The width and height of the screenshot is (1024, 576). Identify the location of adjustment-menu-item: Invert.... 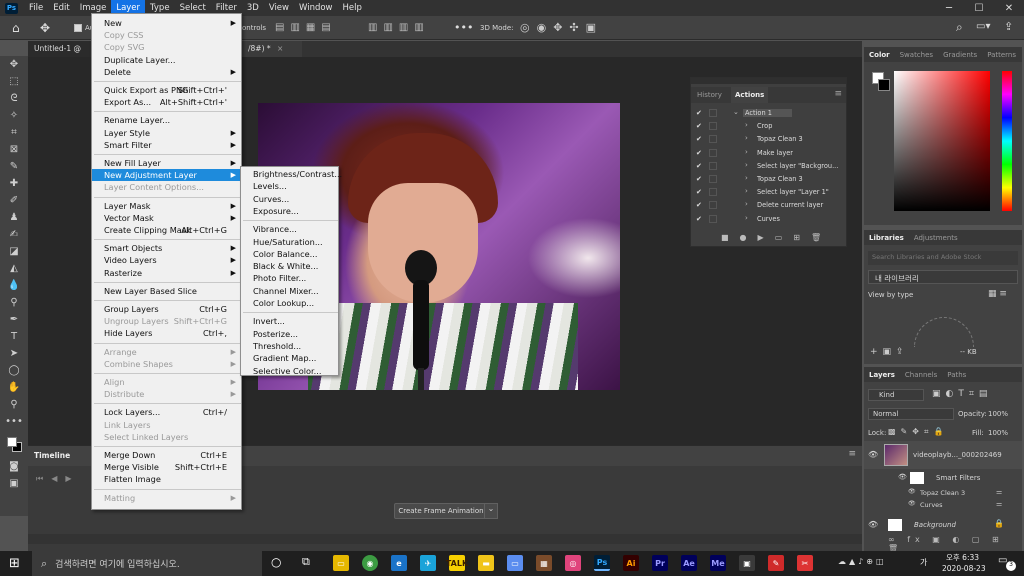
(289, 321).